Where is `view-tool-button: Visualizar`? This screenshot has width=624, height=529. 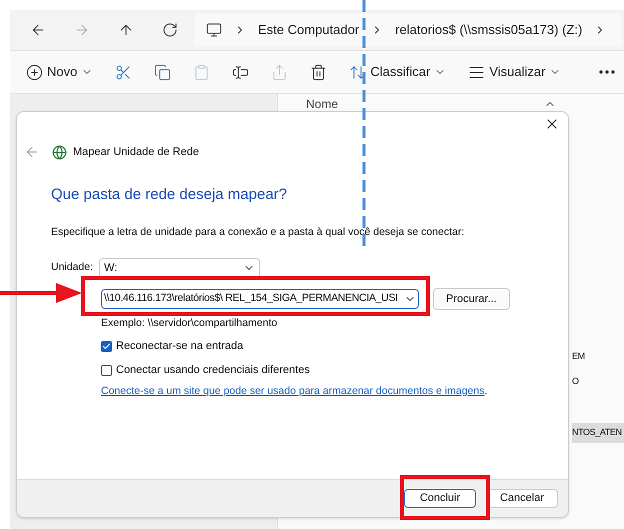
view-tool-button: Visualizar is located at coordinates (515, 72).